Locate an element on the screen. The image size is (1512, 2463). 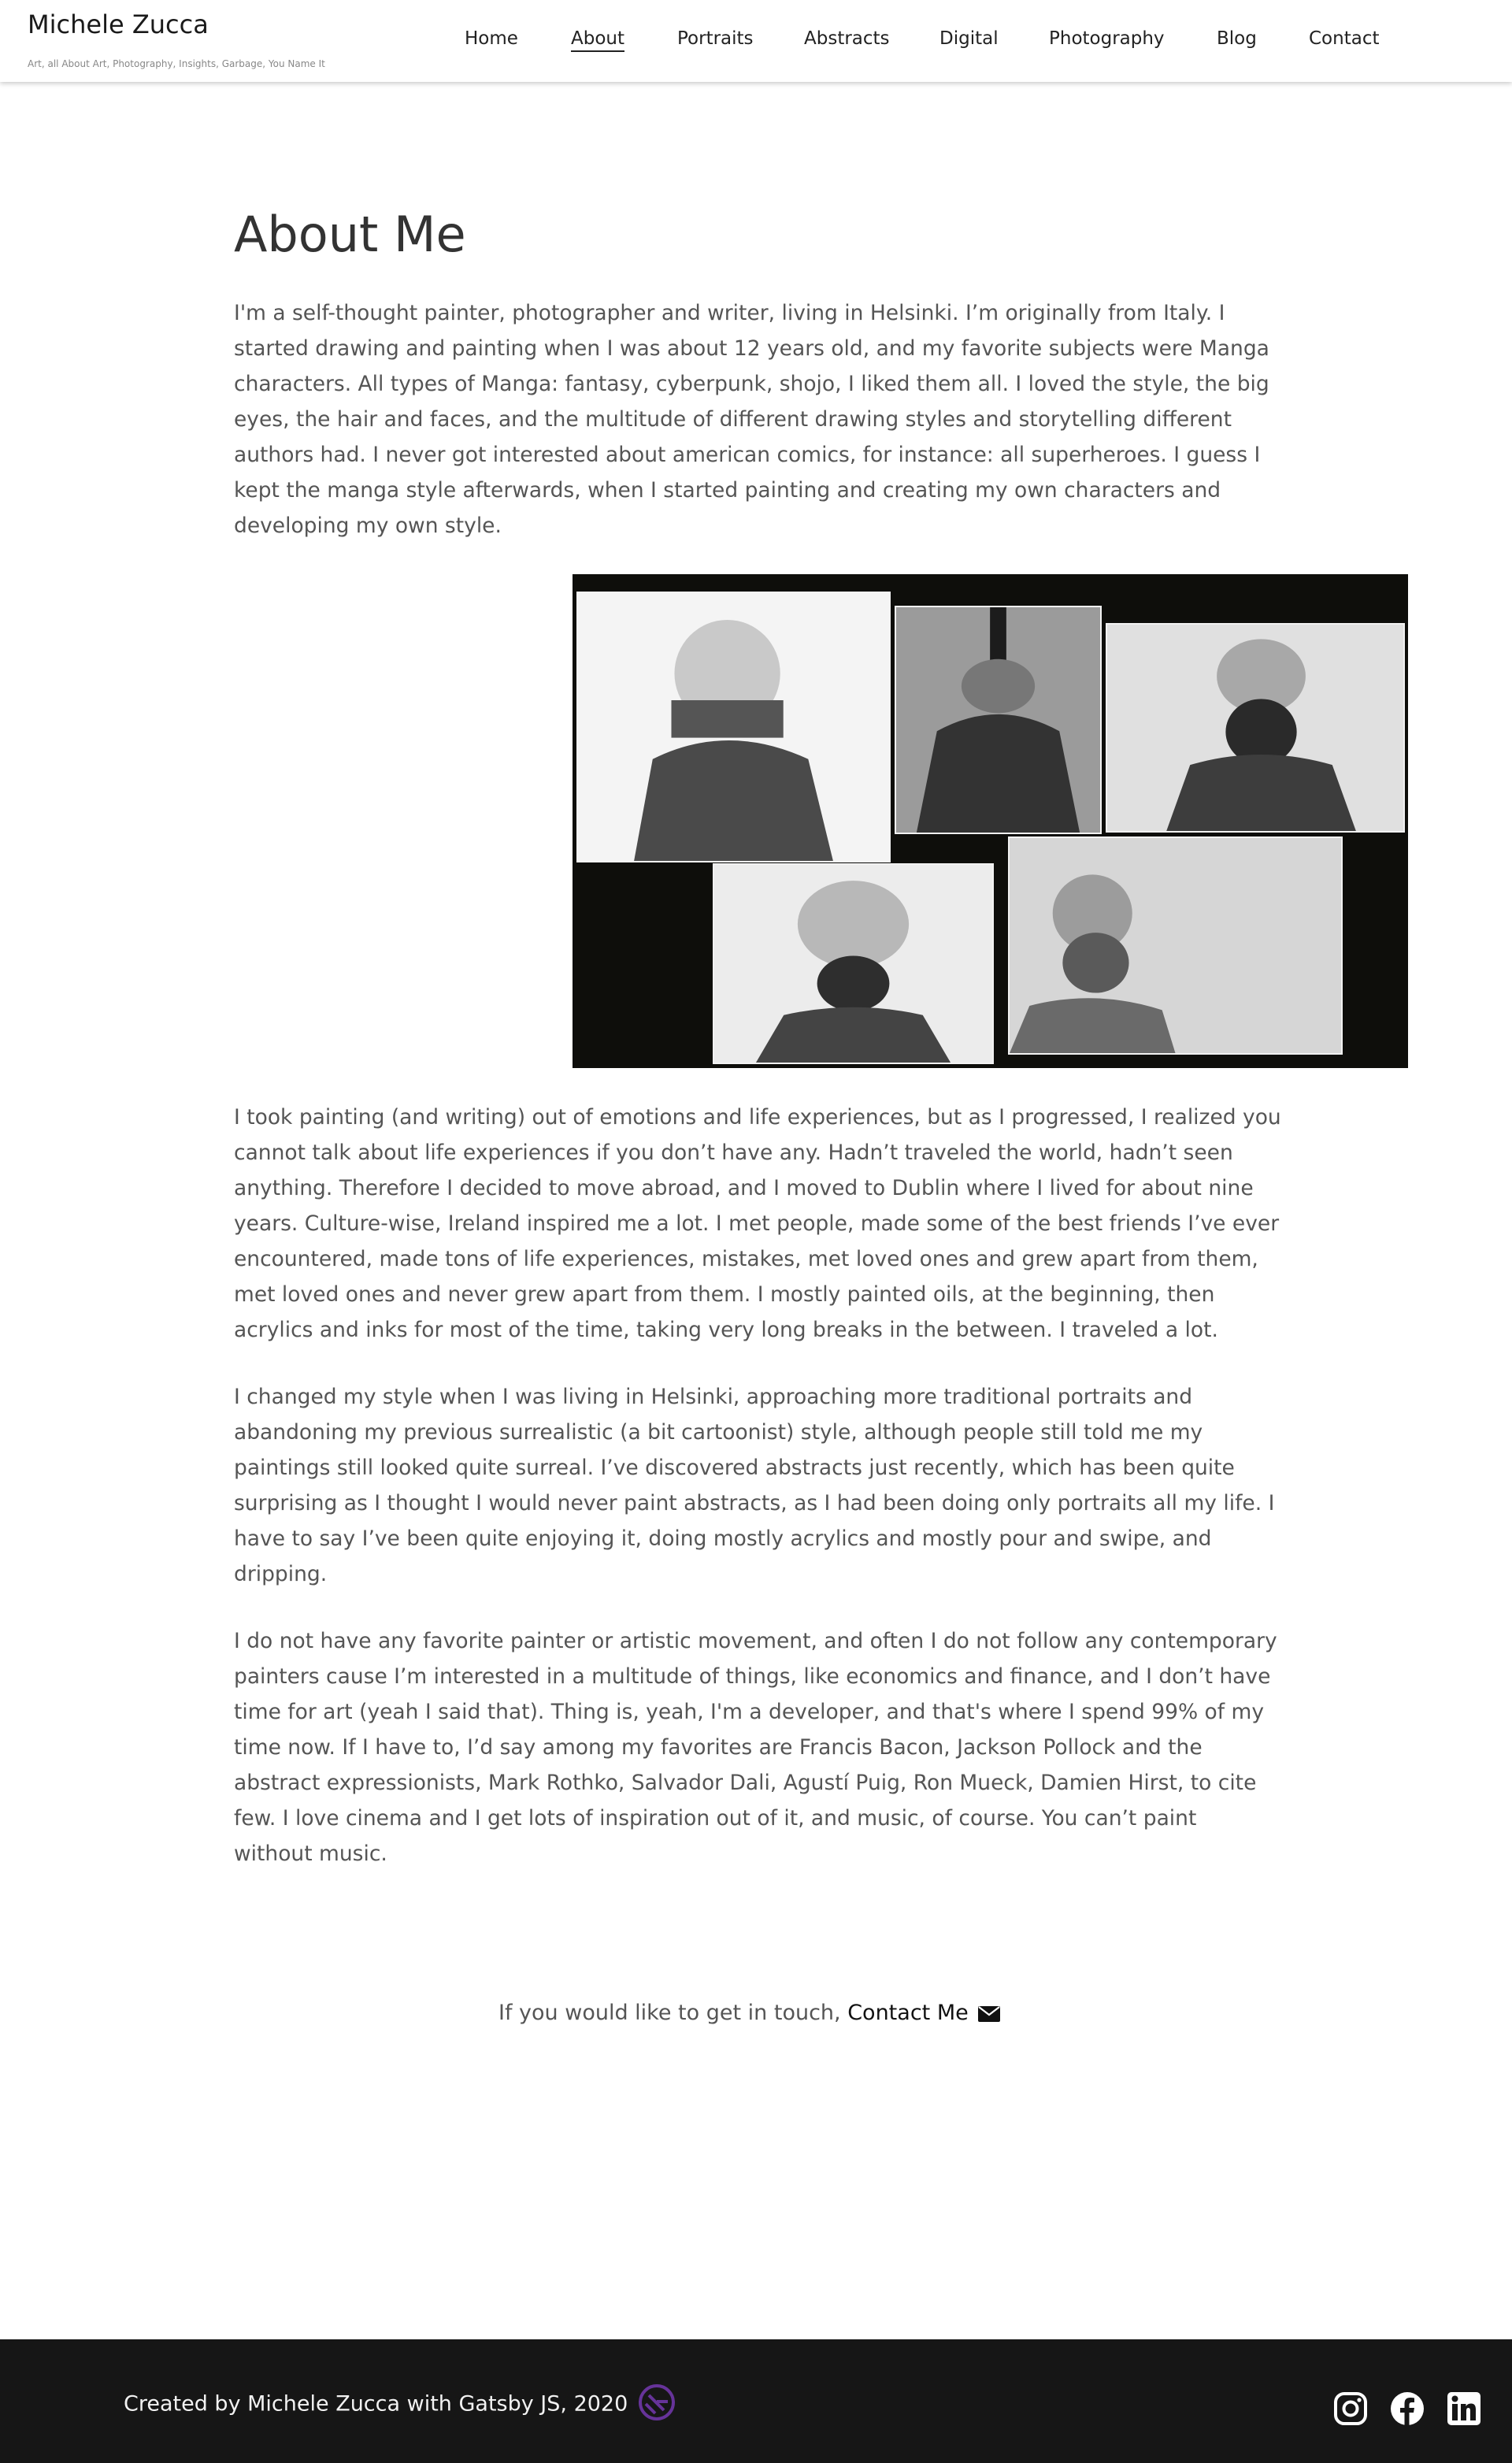
facebook-icon is located at coordinates (1407, 2408).